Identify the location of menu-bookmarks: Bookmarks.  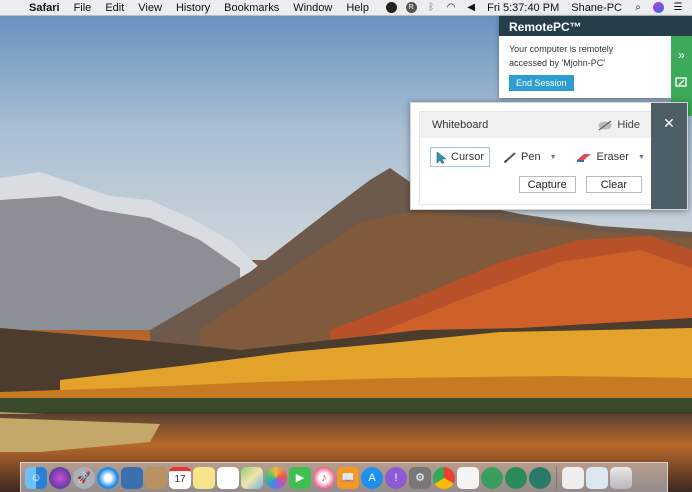
(251, 8).